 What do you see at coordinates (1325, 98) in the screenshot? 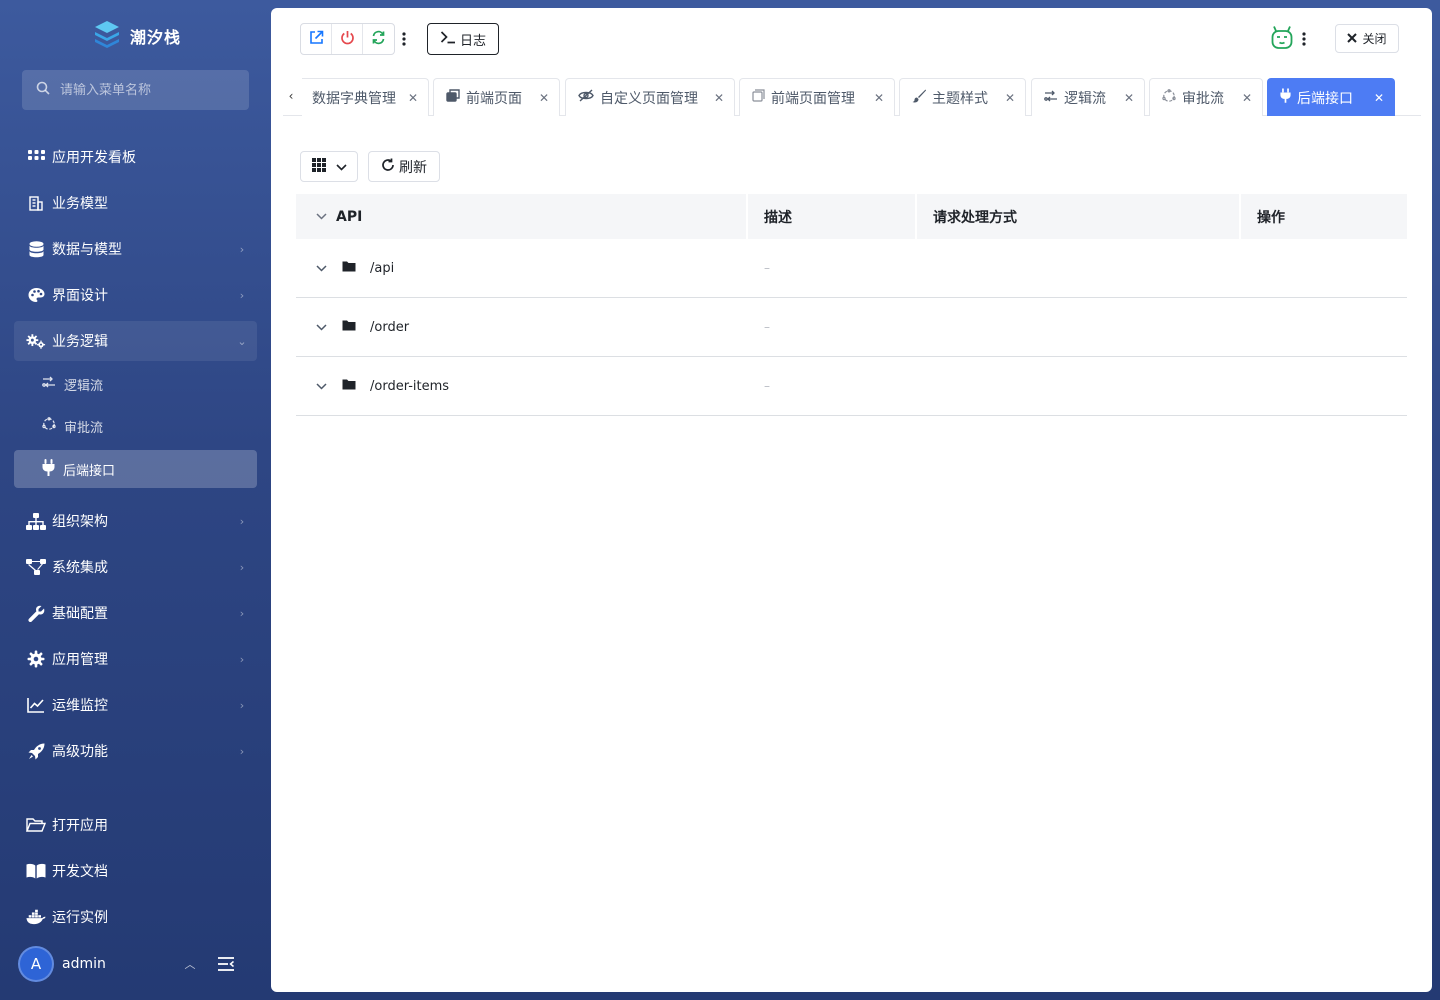
I see `tab-label: 后端接口` at bounding box center [1325, 98].